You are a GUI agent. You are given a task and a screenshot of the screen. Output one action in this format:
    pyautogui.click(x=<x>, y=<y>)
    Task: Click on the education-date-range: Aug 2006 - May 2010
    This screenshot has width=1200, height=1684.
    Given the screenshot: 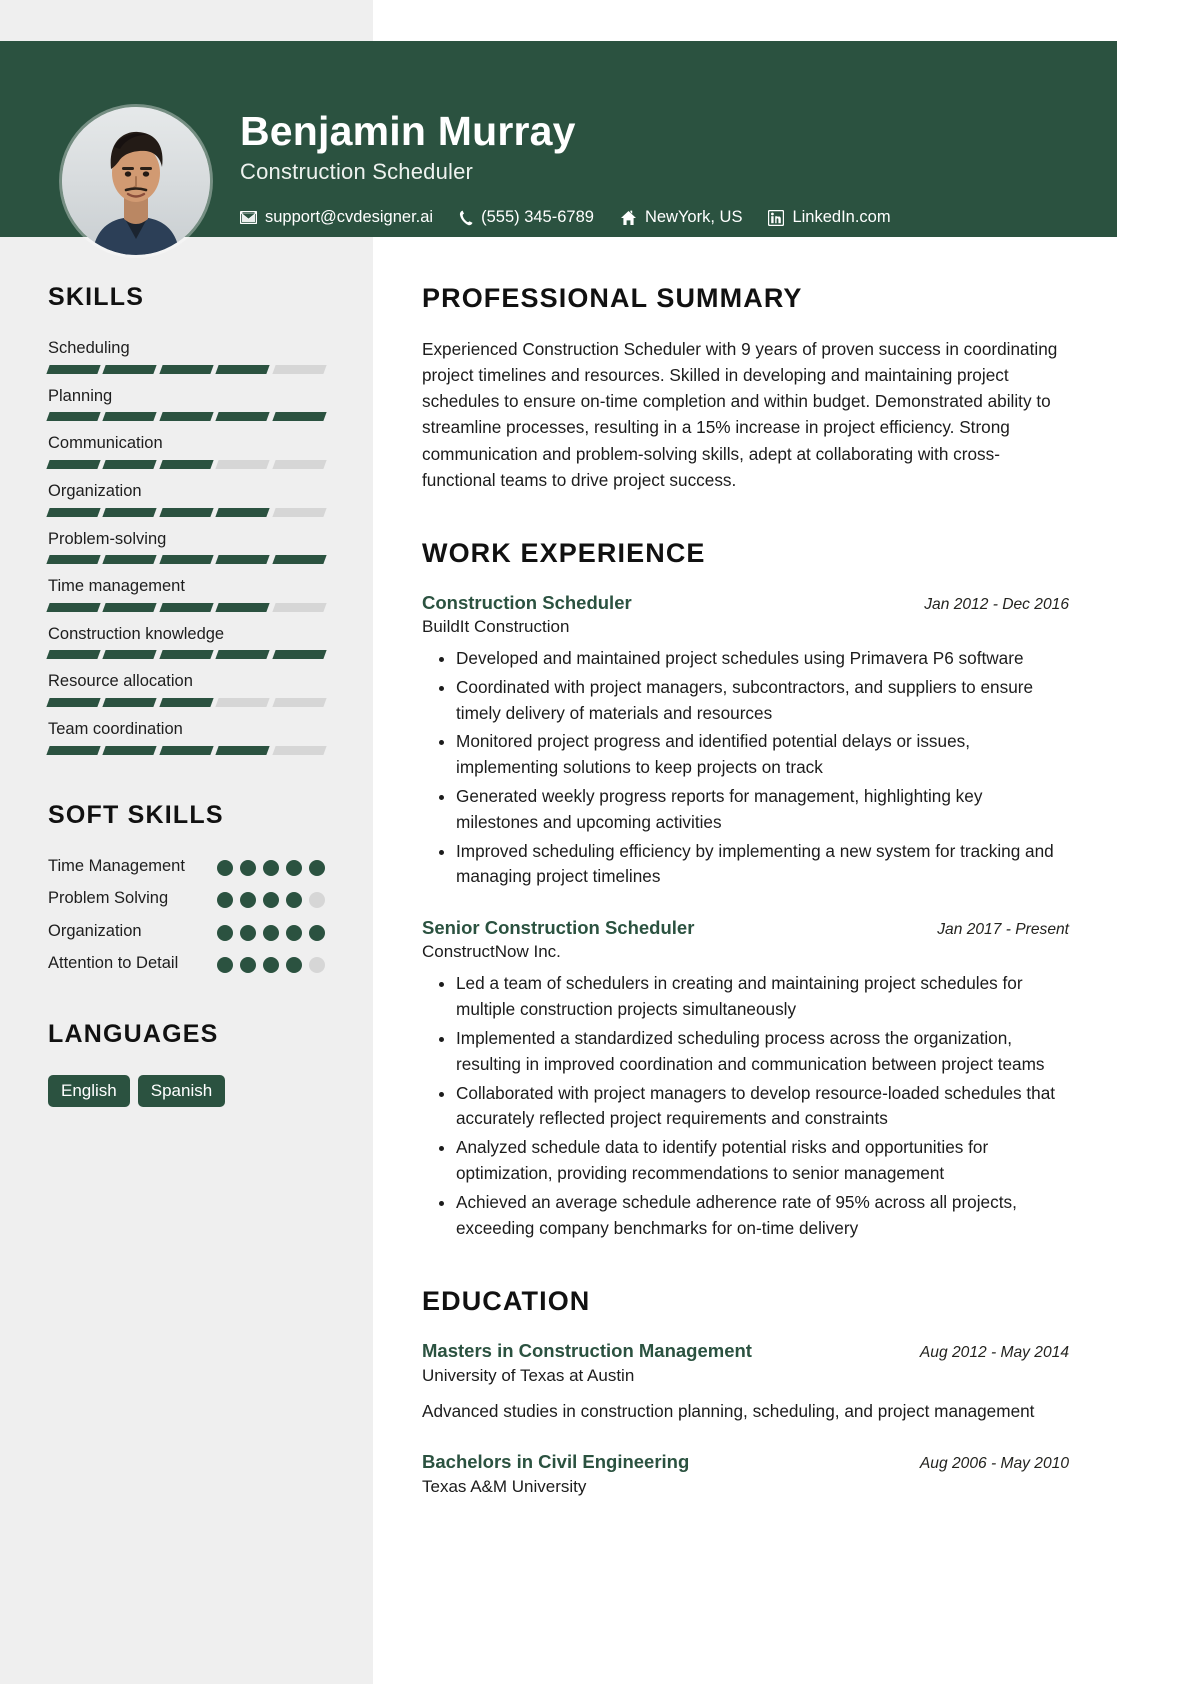 What is the action you would take?
    pyautogui.click(x=994, y=1464)
    